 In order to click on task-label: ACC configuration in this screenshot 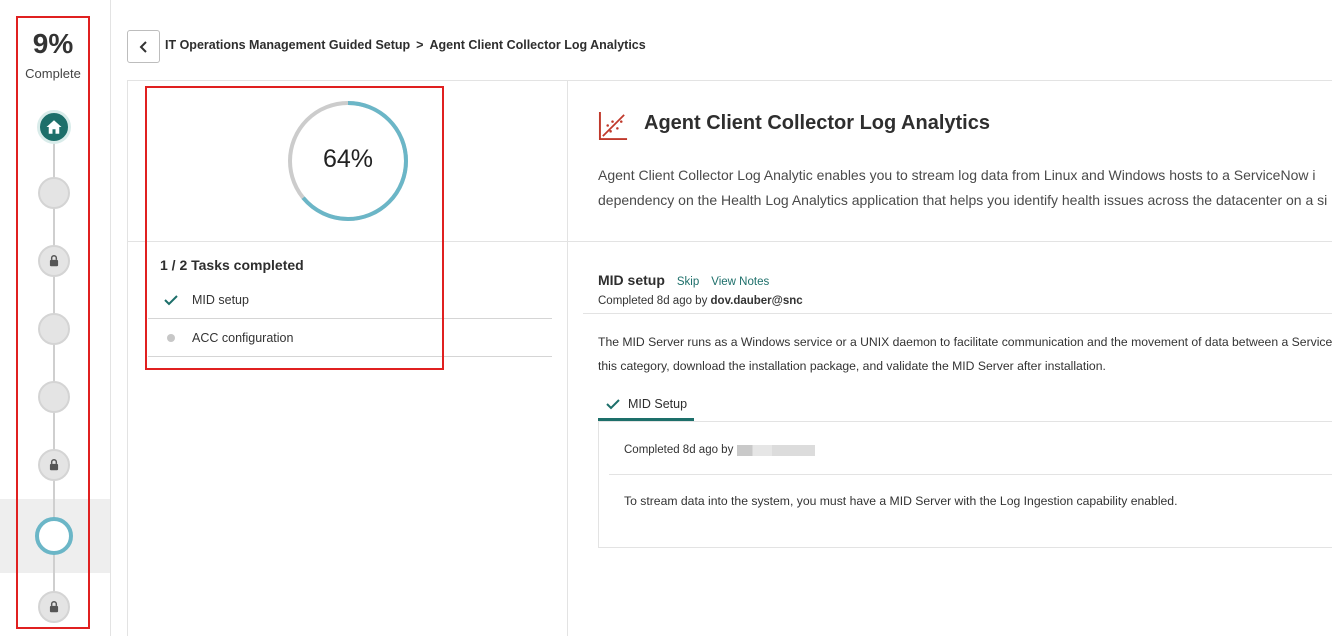, I will do `click(243, 337)`.